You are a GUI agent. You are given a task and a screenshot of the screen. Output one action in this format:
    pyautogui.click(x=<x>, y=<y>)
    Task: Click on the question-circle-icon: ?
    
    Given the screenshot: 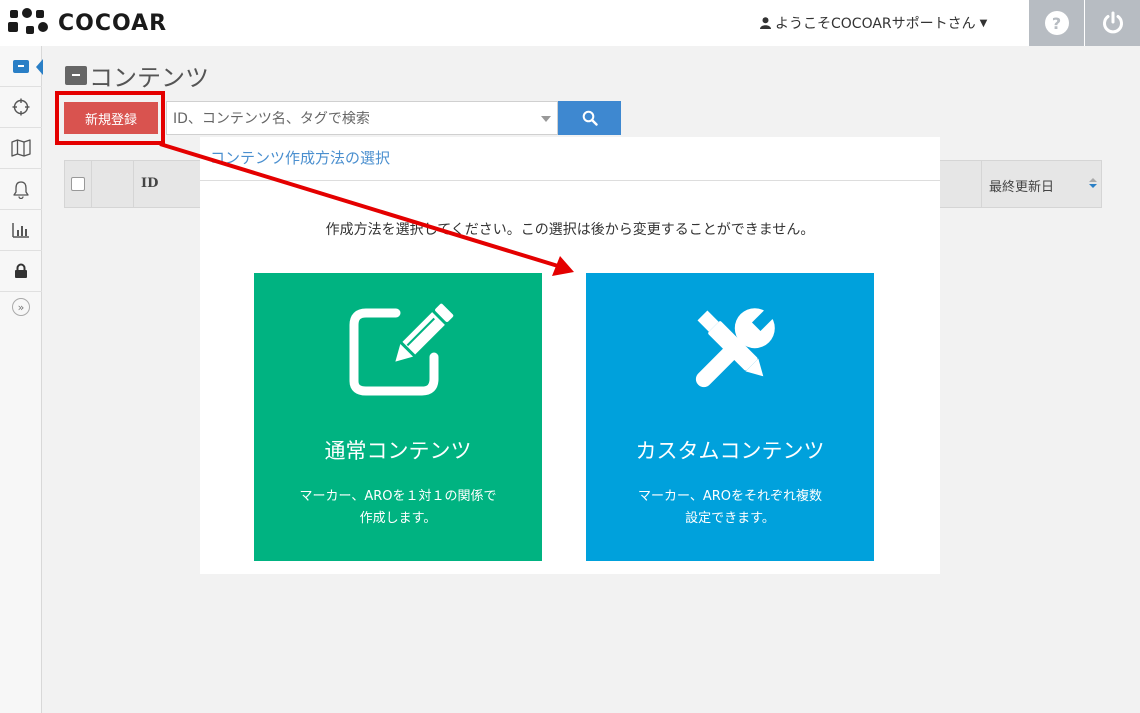 What is the action you would take?
    pyautogui.click(x=1056, y=23)
    